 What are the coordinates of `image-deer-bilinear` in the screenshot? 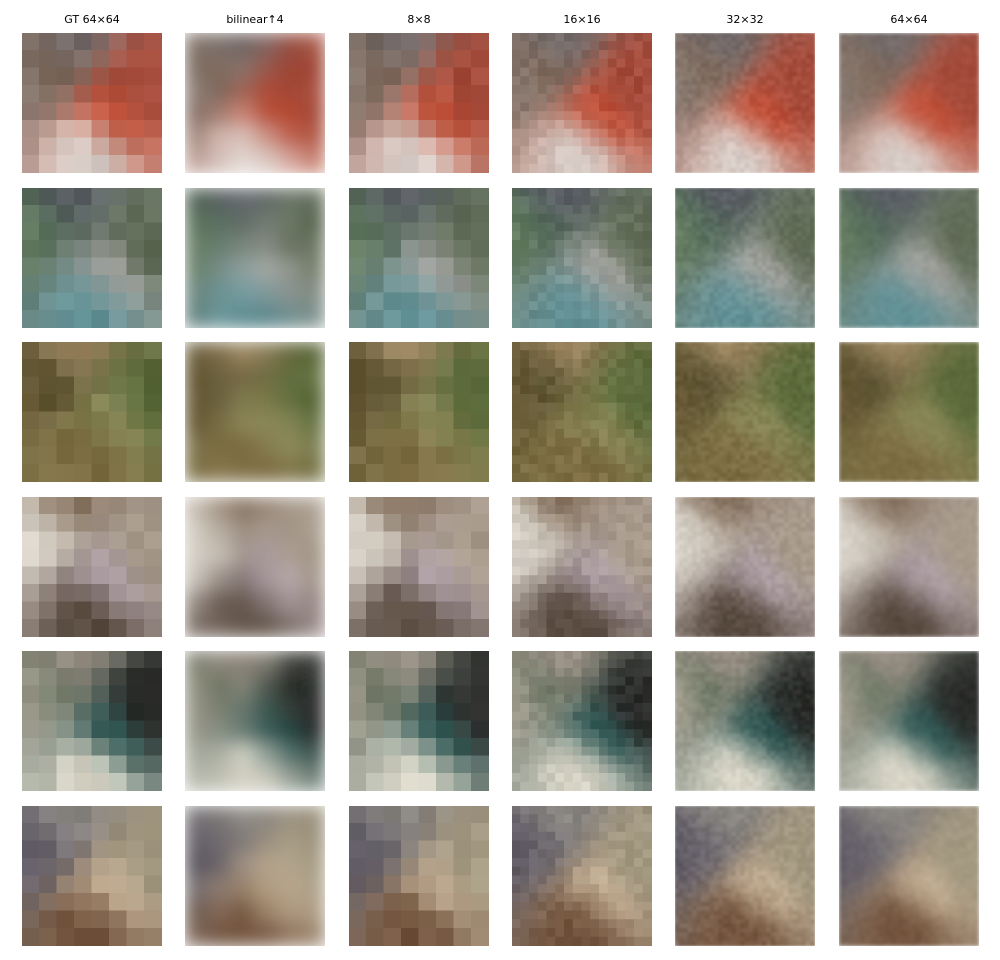 It's located at (255, 412).